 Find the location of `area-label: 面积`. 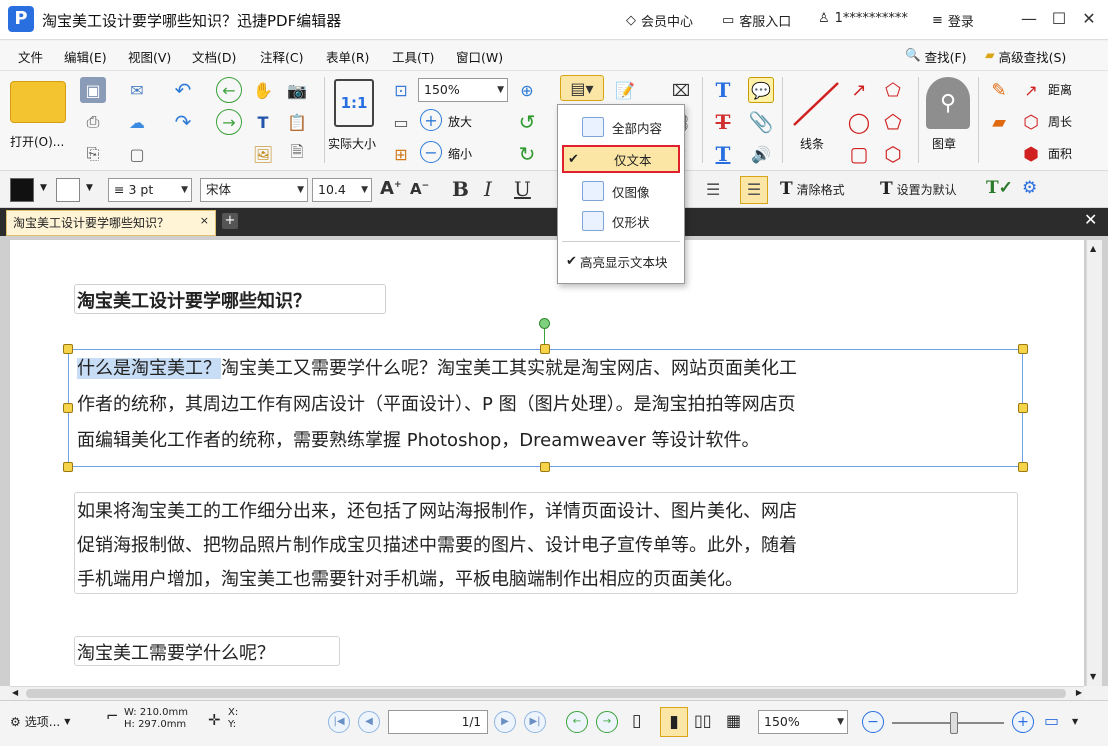

area-label: 面积 is located at coordinates (1060, 153).